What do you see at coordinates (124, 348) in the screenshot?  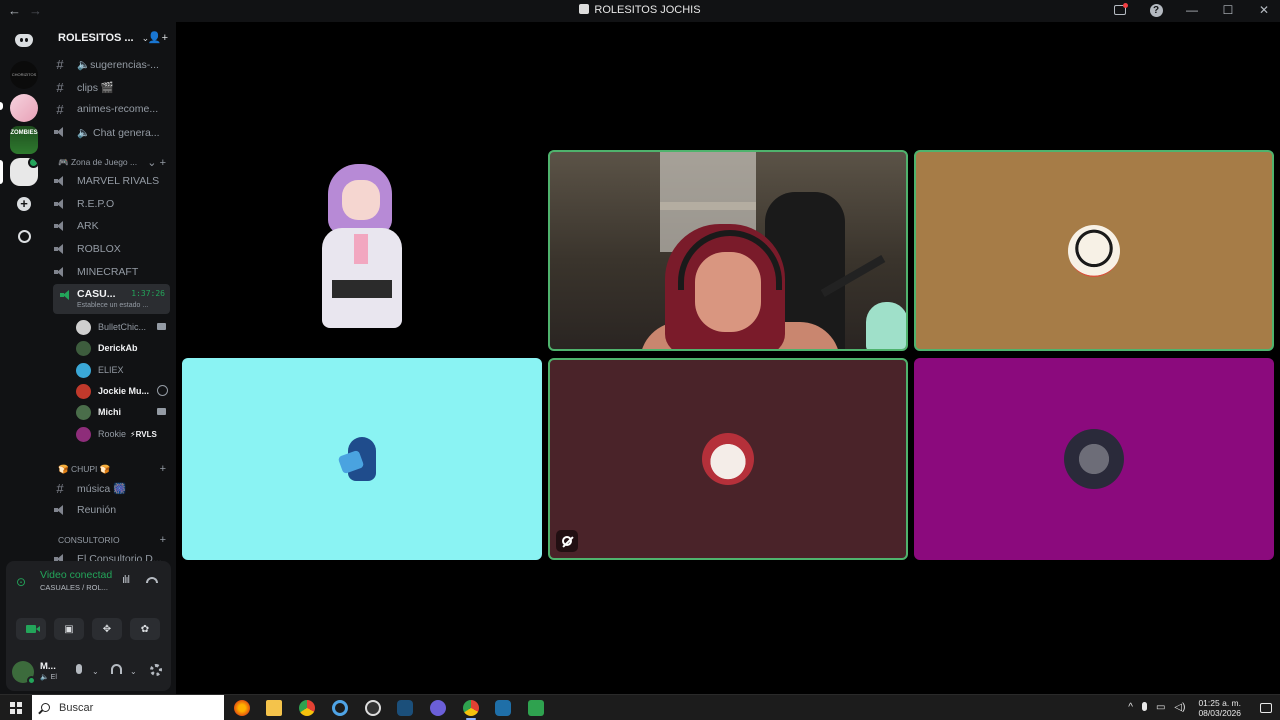 I see `voice-user-derickab: DerickAb` at bounding box center [124, 348].